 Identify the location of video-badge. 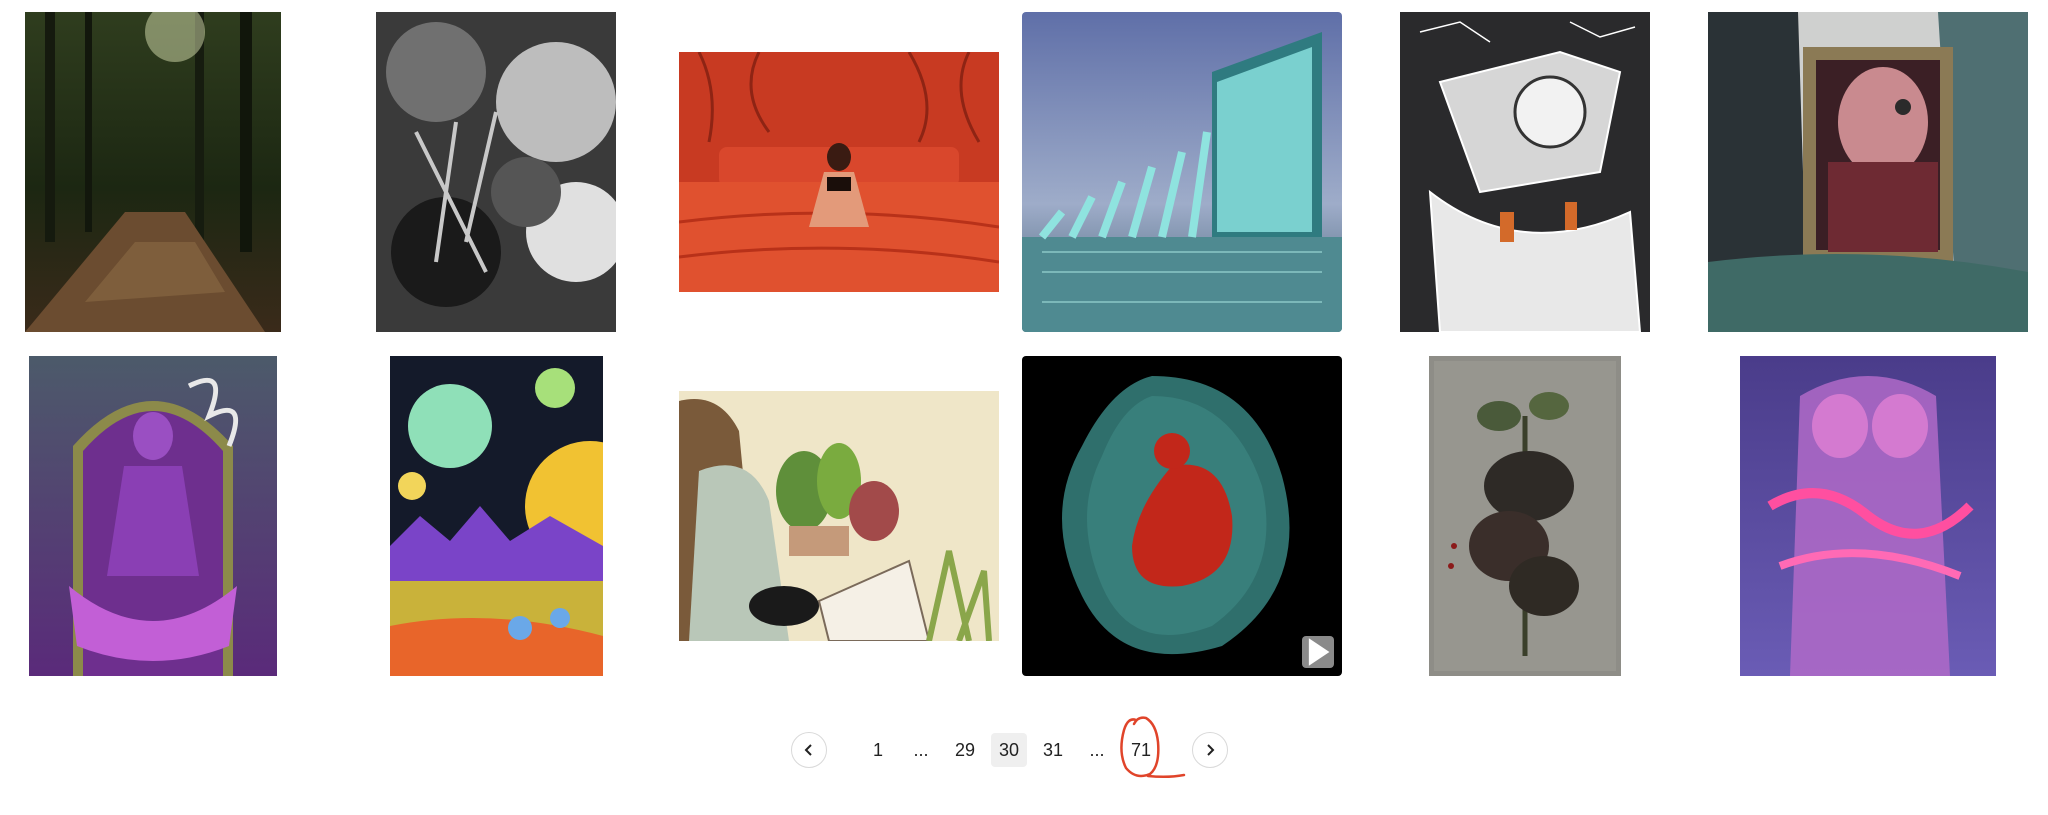
(1318, 652).